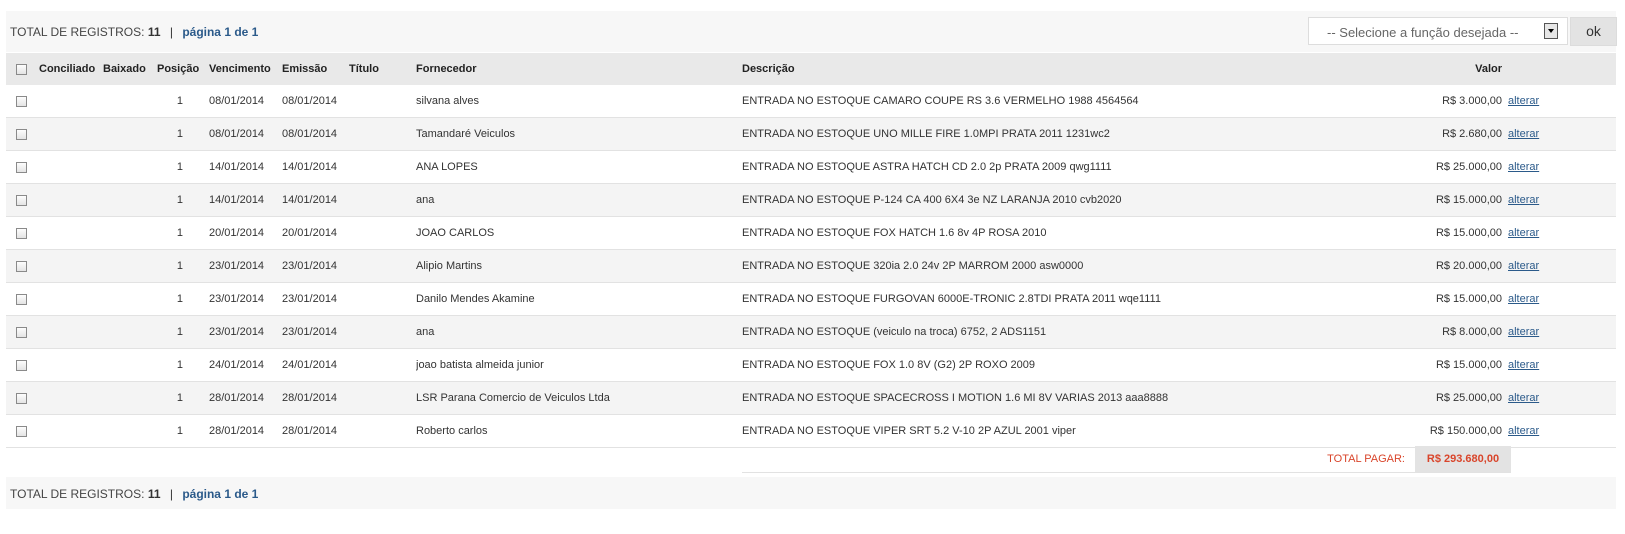  I want to click on header-baixado: Baixado, so click(130, 69).